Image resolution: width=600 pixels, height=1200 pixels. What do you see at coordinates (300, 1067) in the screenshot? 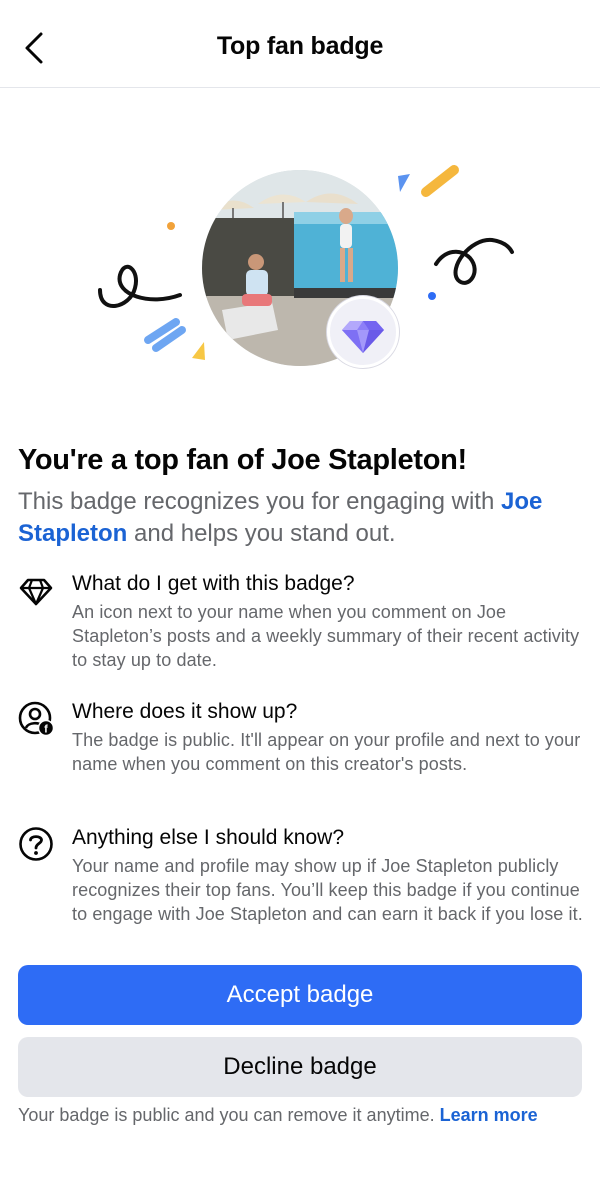
I see `decline-badge-button: Decline badge` at bounding box center [300, 1067].